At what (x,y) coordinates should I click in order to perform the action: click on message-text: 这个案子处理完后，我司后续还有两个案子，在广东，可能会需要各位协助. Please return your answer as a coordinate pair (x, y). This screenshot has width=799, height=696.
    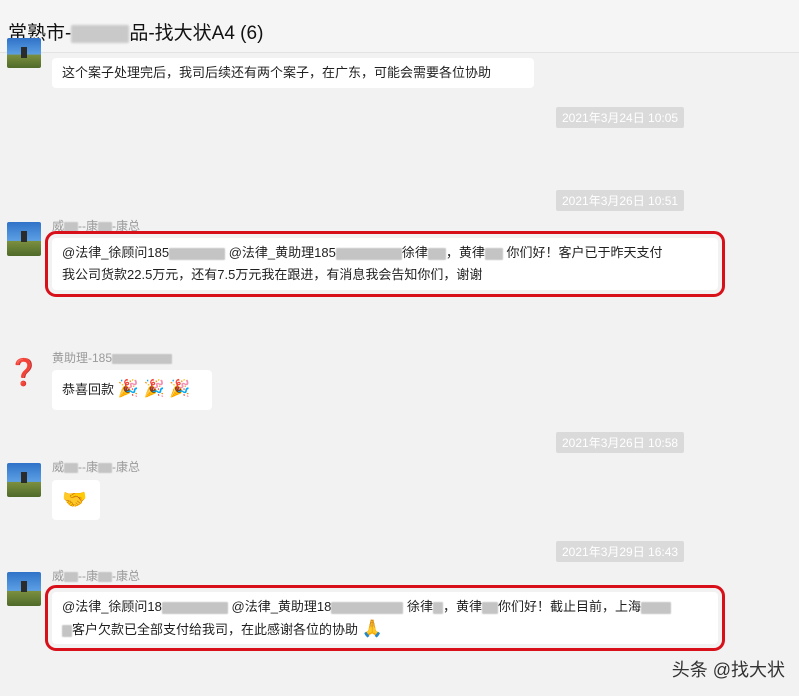
    Looking at the image, I should click on (277, 72).